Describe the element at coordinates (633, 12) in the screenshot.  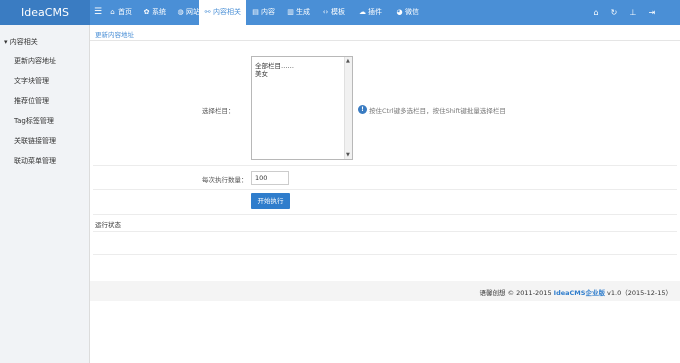
I see `sitemap-icon: ⊥` at that location.